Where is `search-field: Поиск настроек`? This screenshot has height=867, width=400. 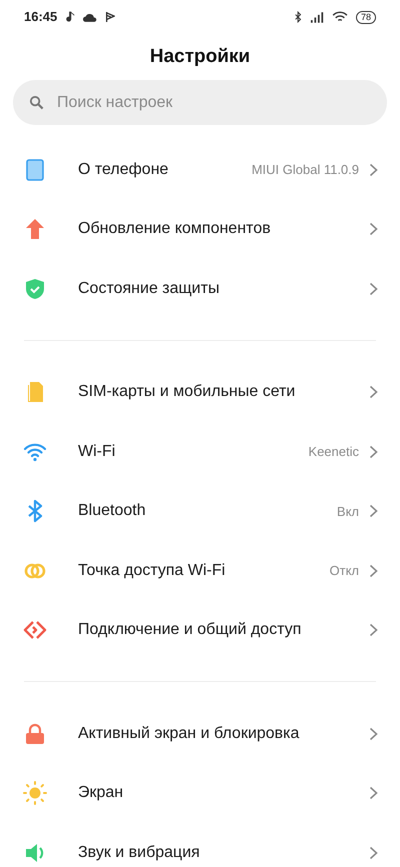 search-field: Поиск настроек is located at coordinates (200, 102).